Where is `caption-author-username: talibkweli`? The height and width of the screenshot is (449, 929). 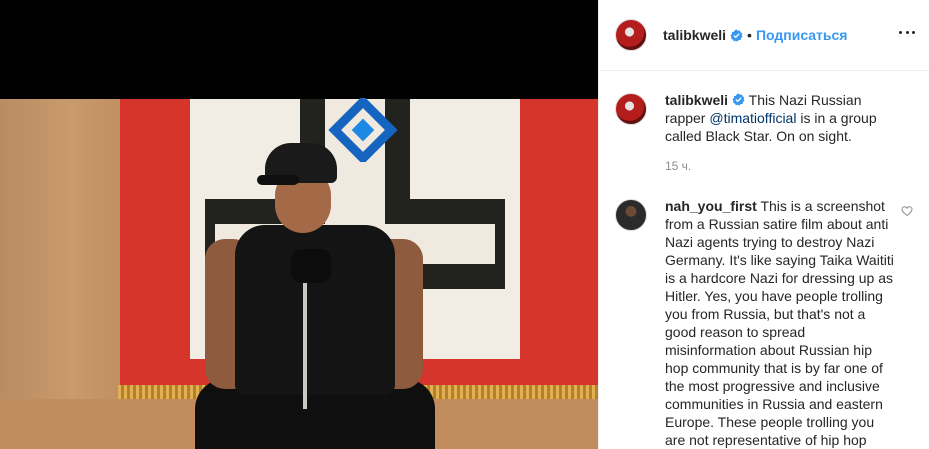
caption-author-username: talibkweli is located at coordinates (696, 100).